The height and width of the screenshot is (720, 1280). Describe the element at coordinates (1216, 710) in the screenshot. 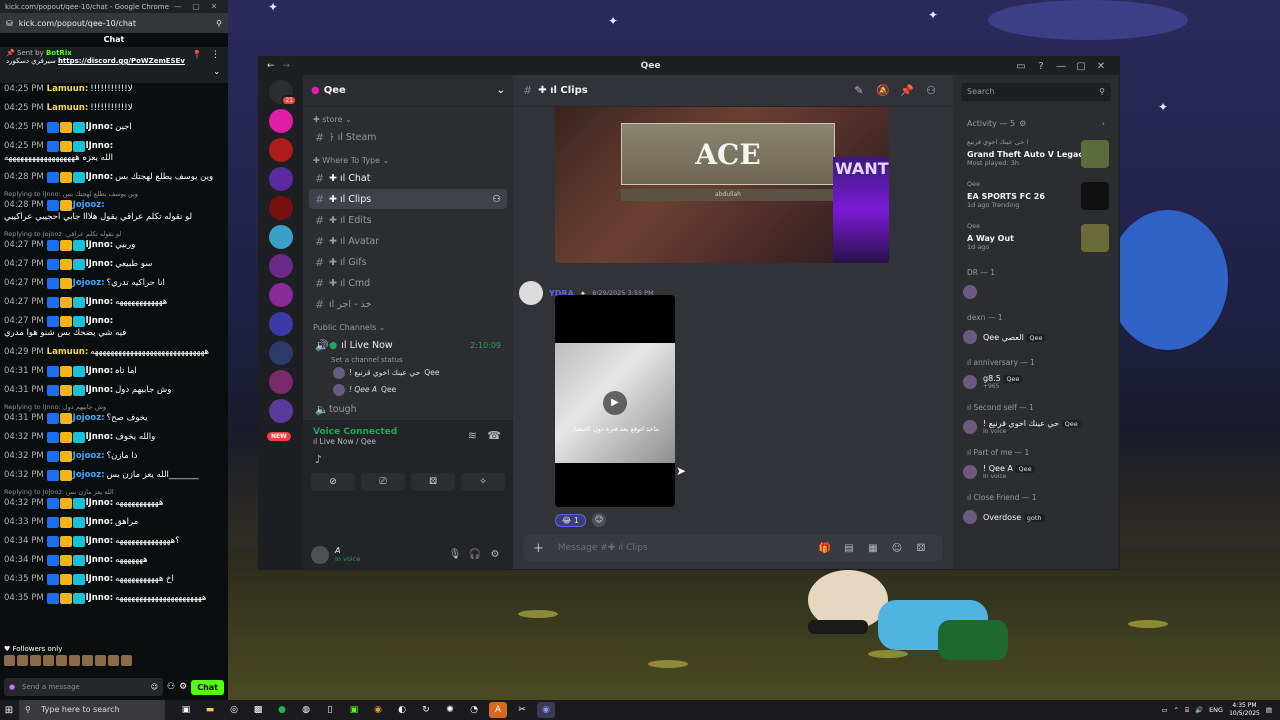

I see `language-indicator: ENG` at that location.